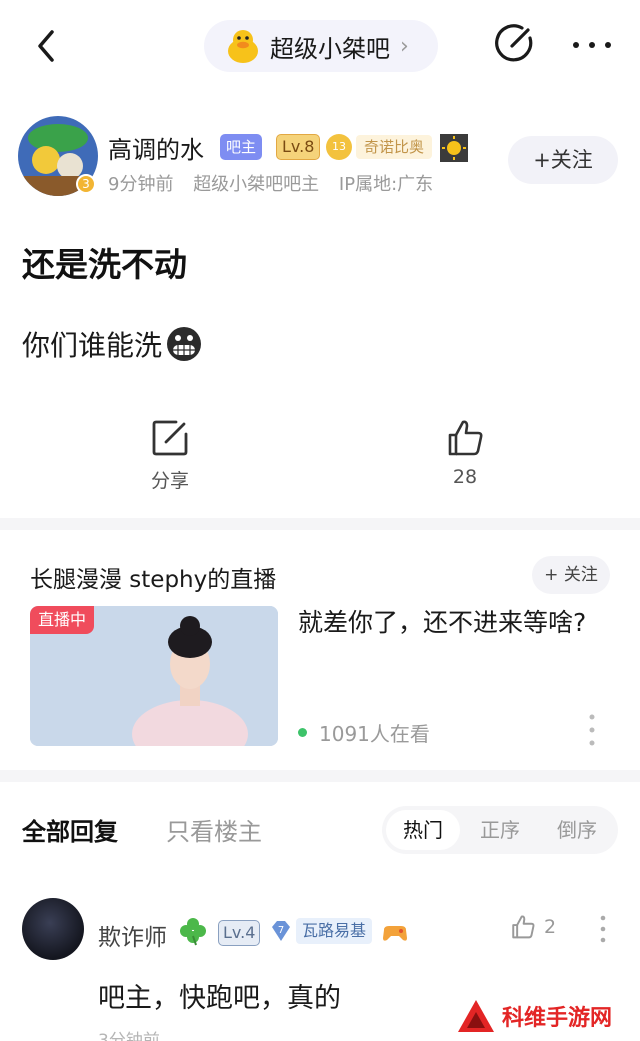 The image size is (640, 1041). I want to click on sort-toggle: 热门 正序 倒序, so click(500, 830).